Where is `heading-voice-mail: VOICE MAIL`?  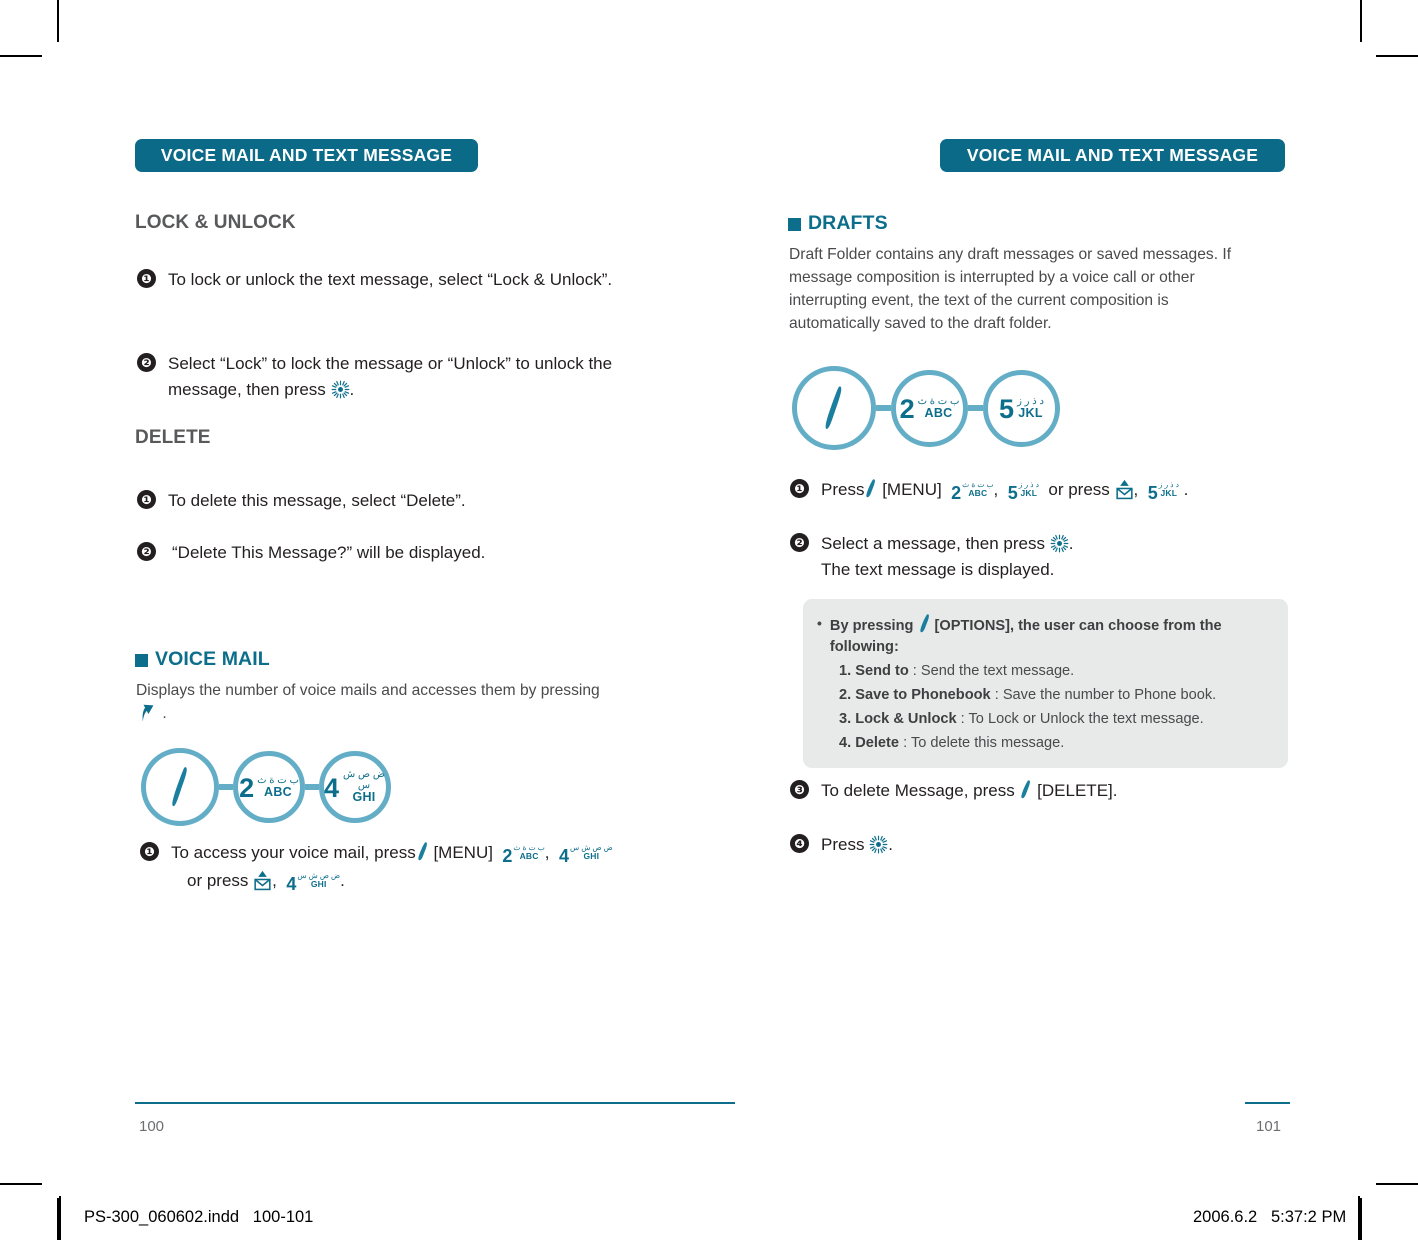 heading-voice-mail: VOICE MAIL is located at coordinates (202, 659).